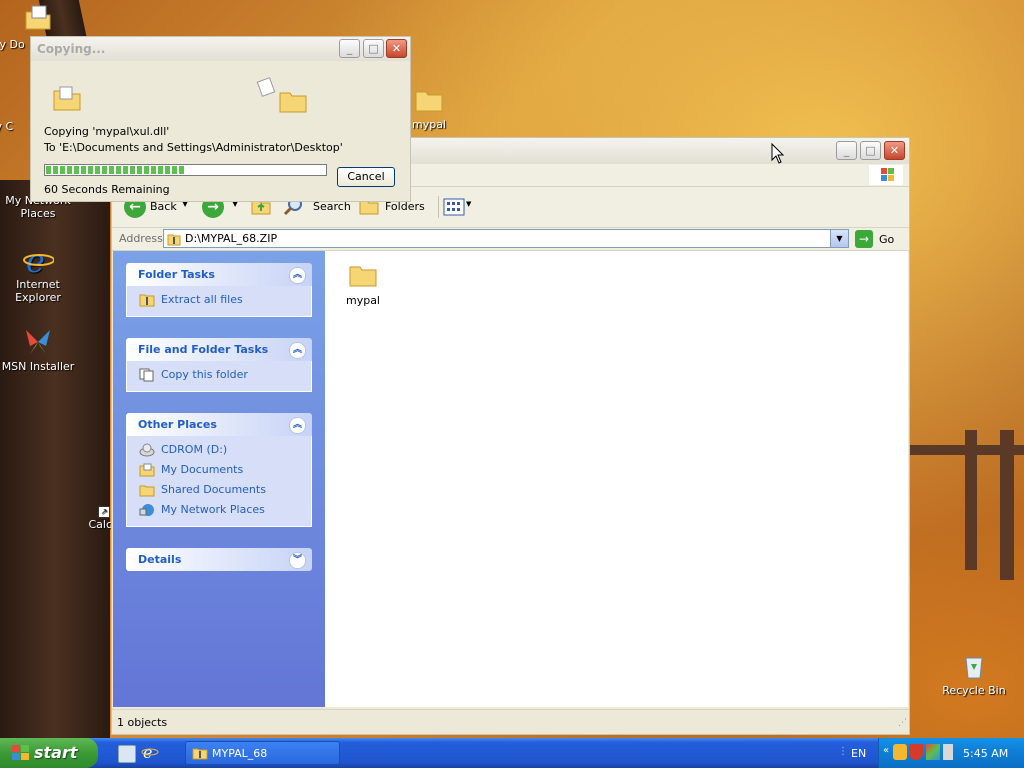 The image size is (1024, 768). Describe the element at coordinates (510, 721) in the screenshot. I see `status-bar: 1 objects ⋰` at that location.